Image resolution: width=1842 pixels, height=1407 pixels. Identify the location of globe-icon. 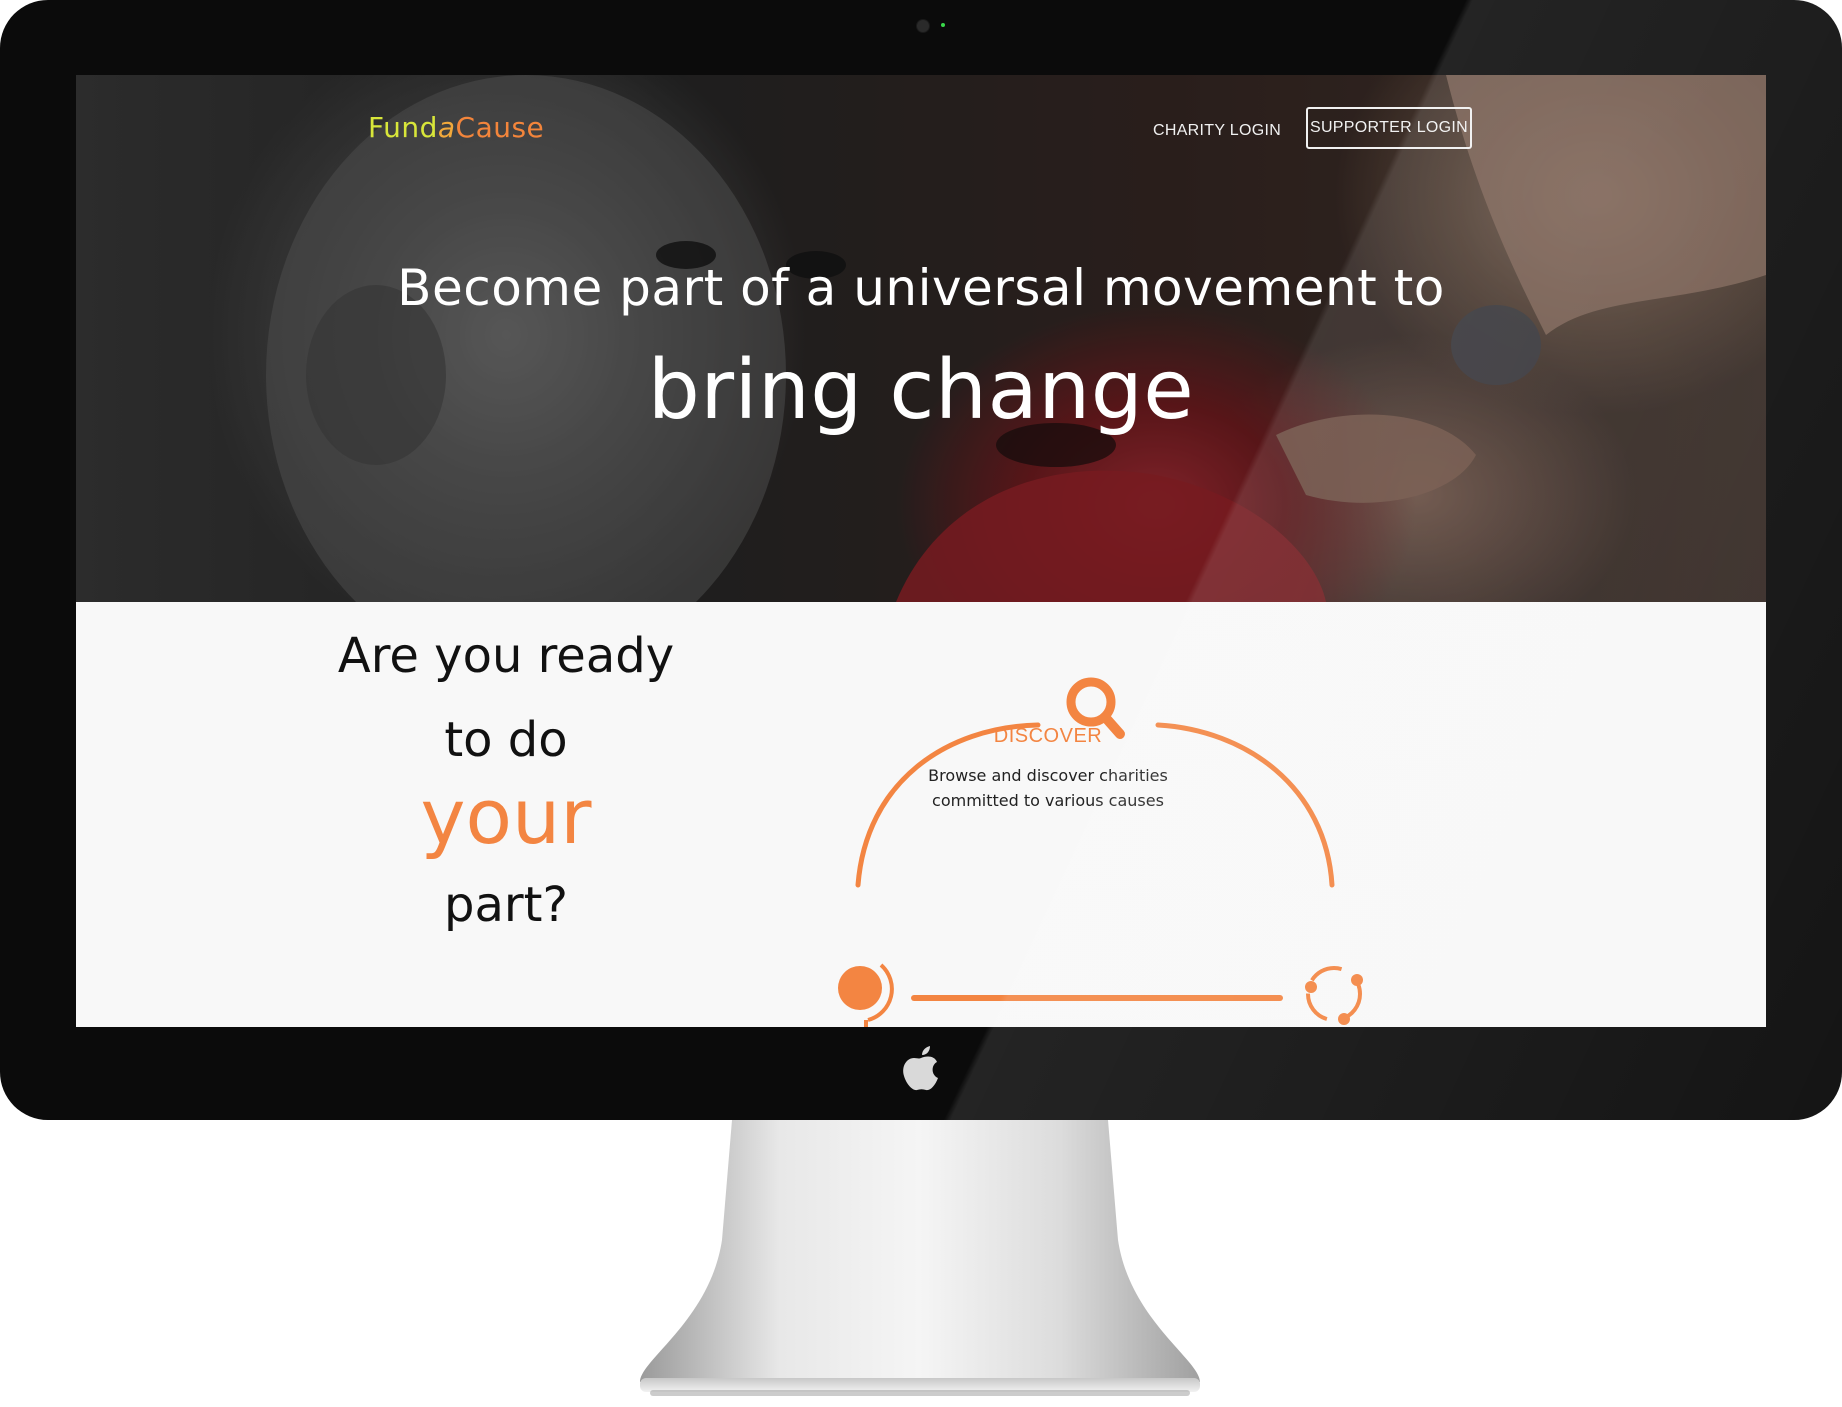
(866, 995).